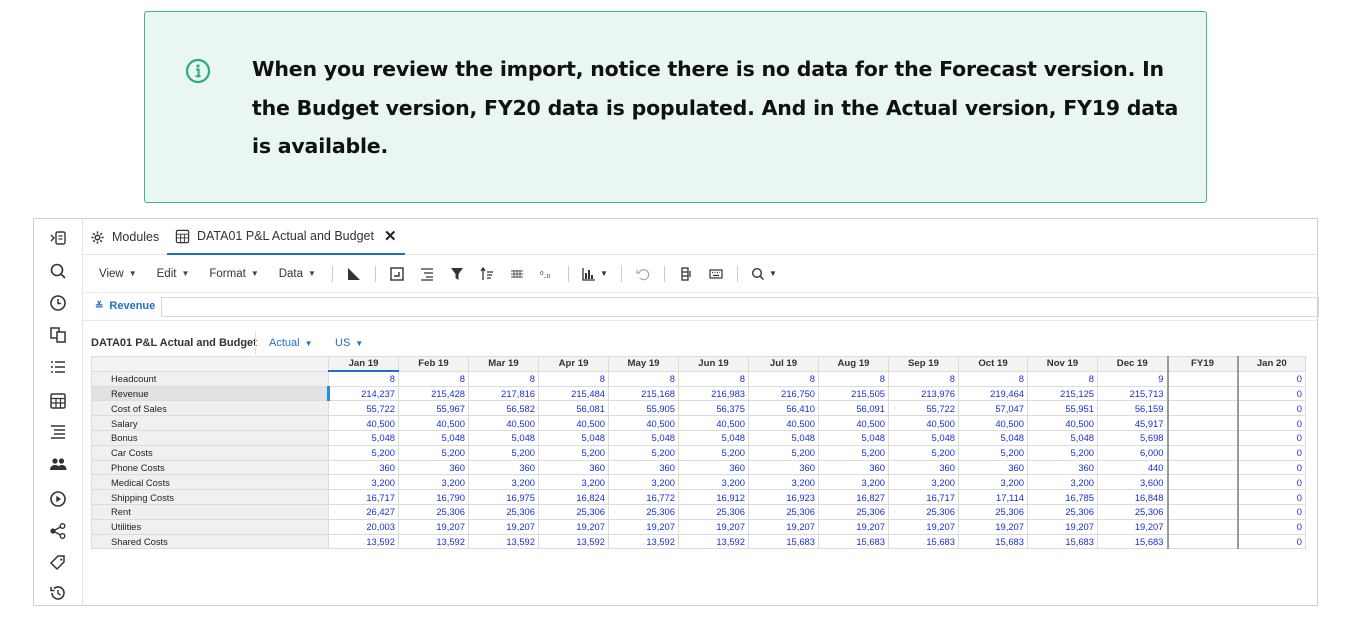  Describe the element at coordinates (783, 497) in the screenshot. I see `grid-cell: 16,923` at that location.